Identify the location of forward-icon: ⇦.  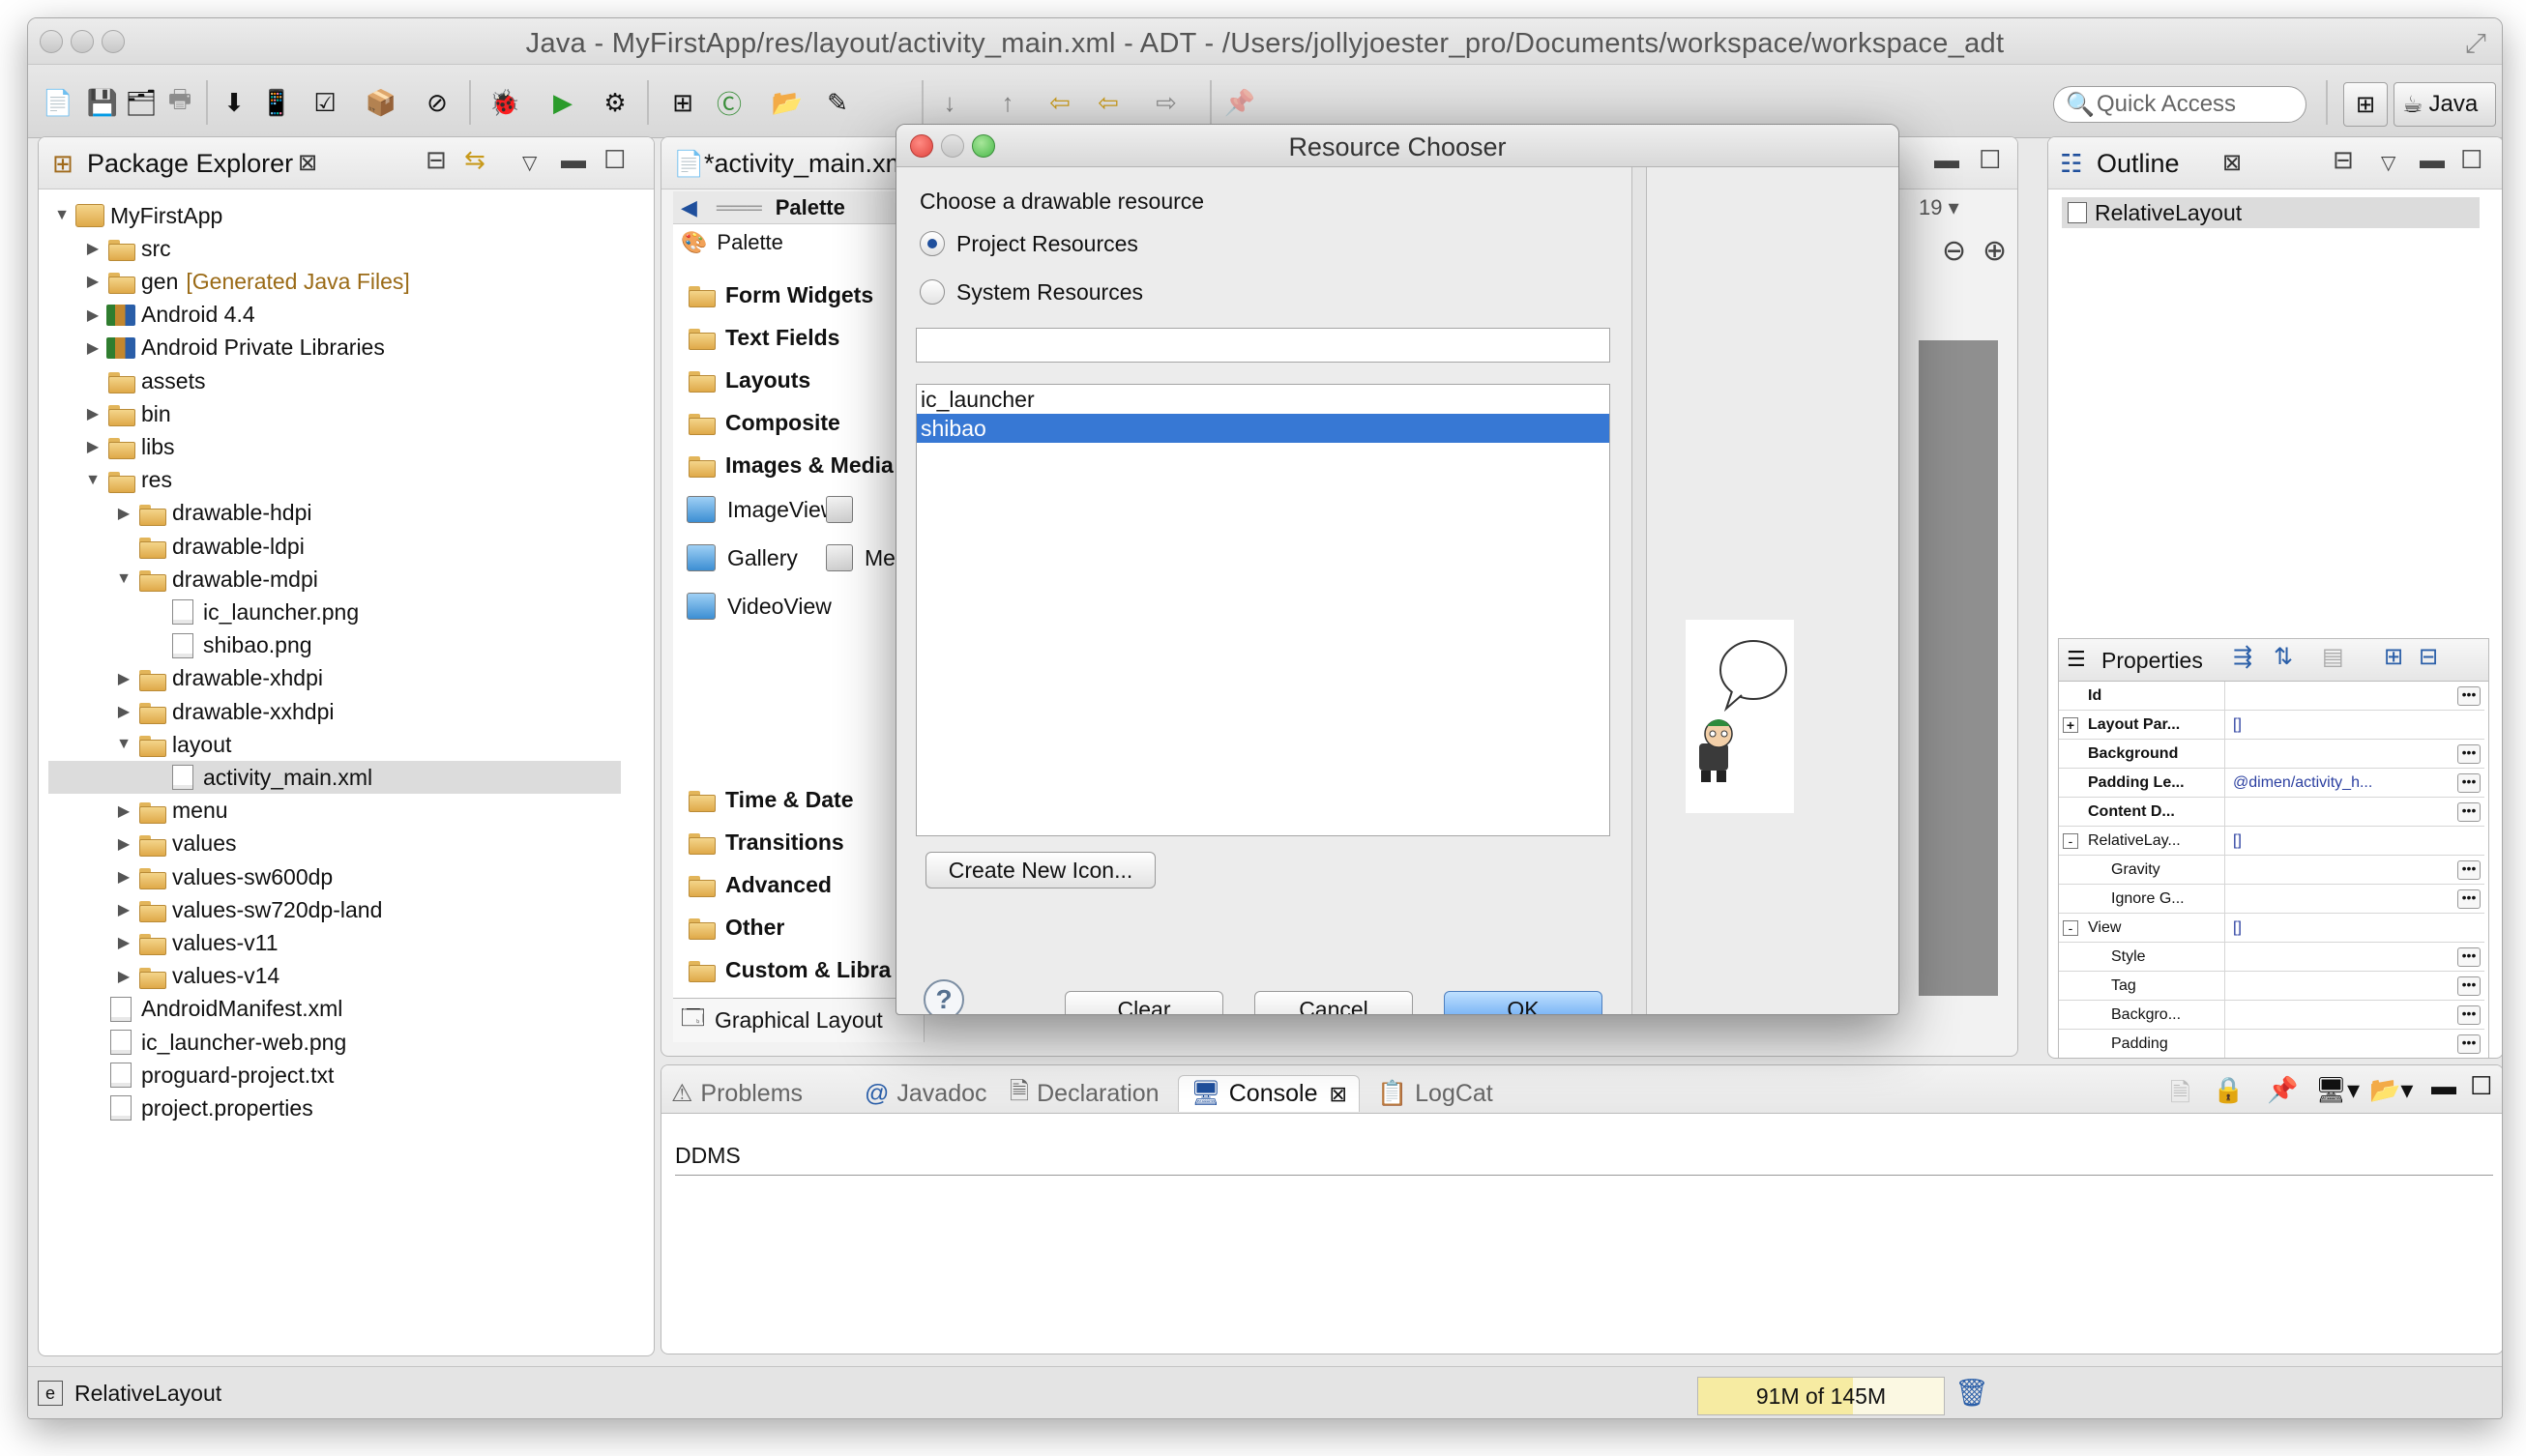
(1108, 103).